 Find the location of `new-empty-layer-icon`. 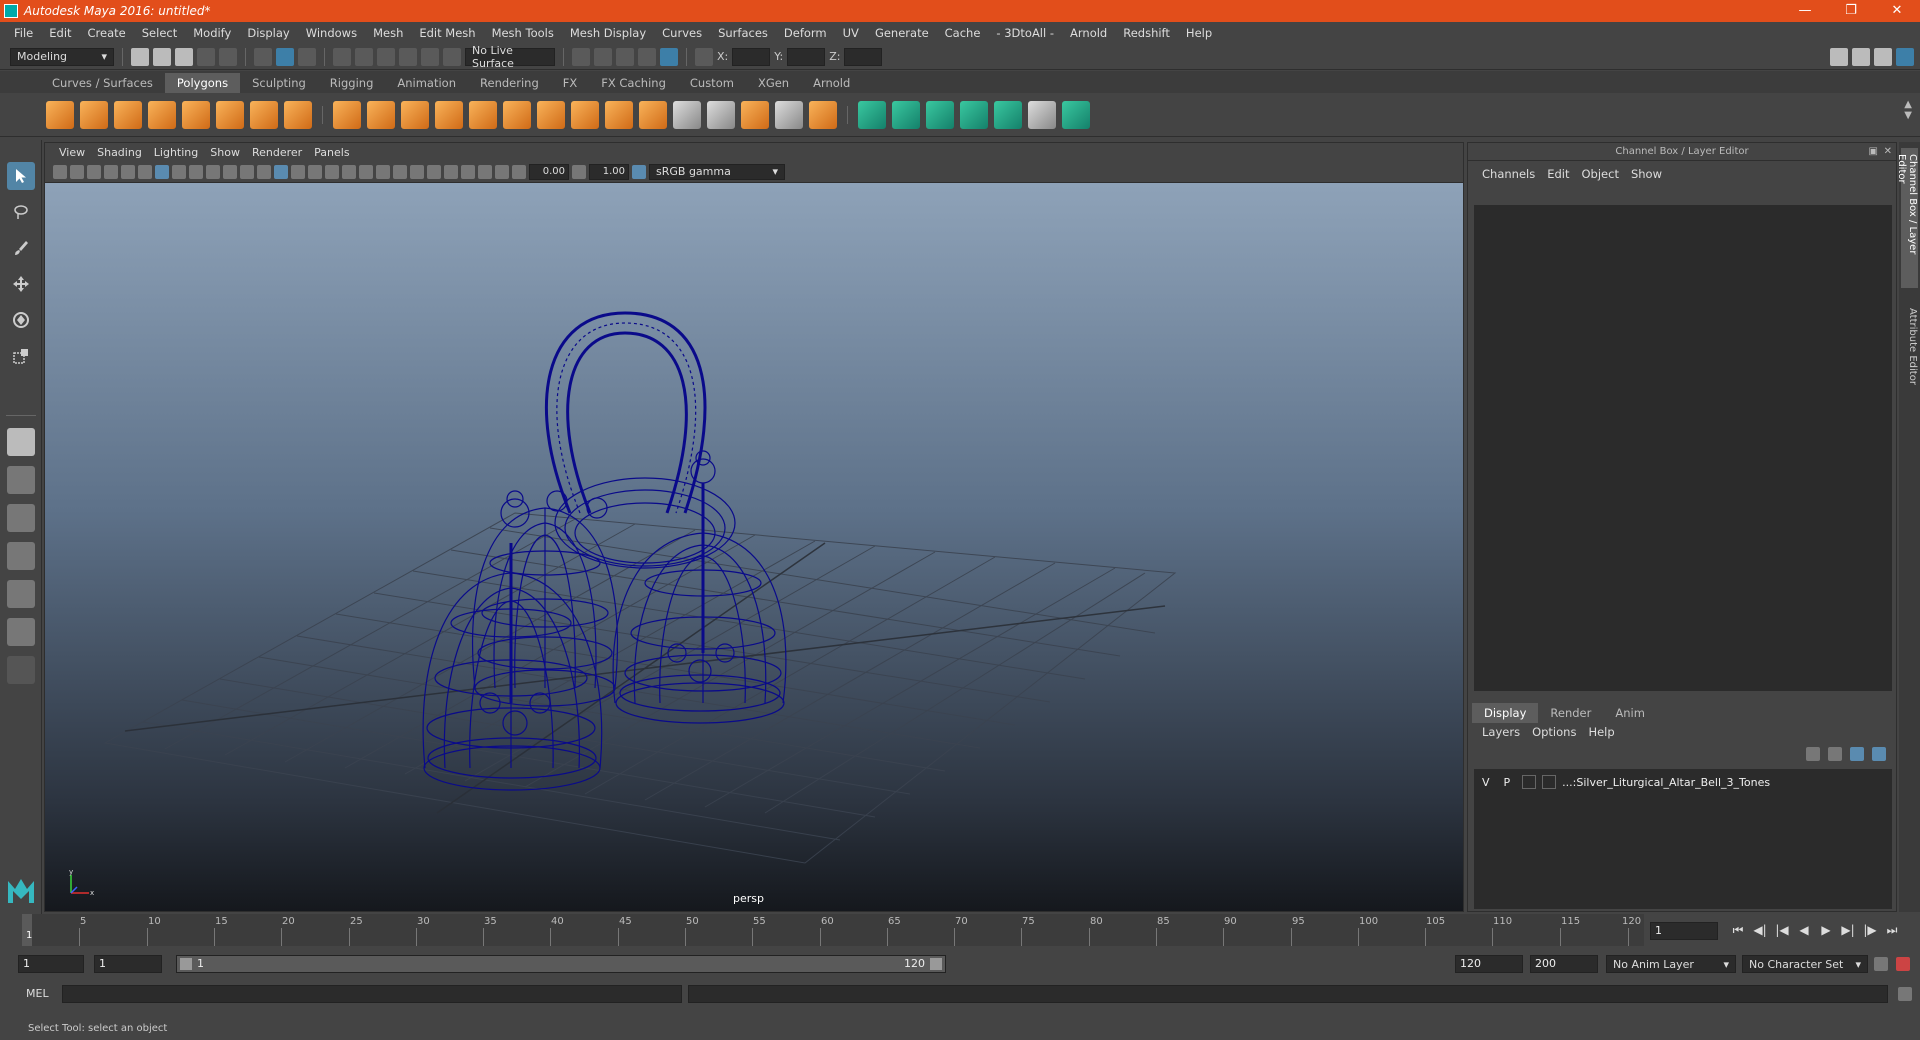

new-empty-layer-icon is located at coordinates (1857, 754).